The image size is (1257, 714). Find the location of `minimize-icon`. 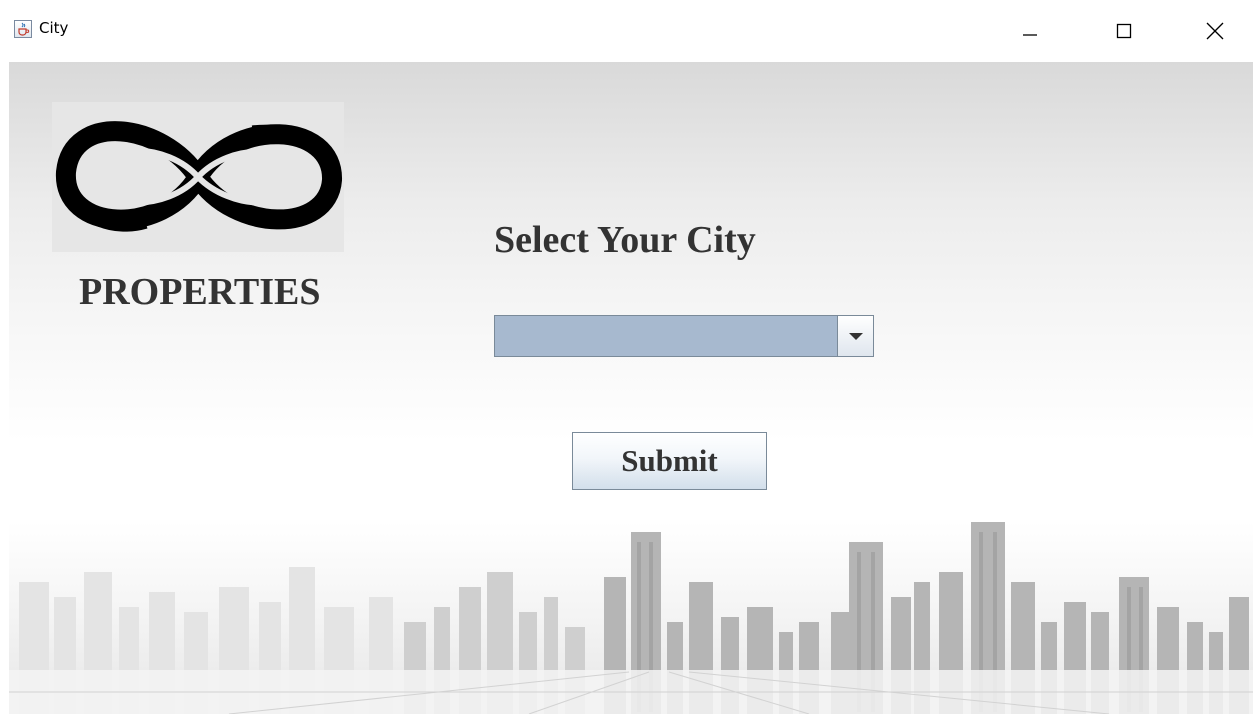

minimize-icon is located at coordinates (1030, 35).